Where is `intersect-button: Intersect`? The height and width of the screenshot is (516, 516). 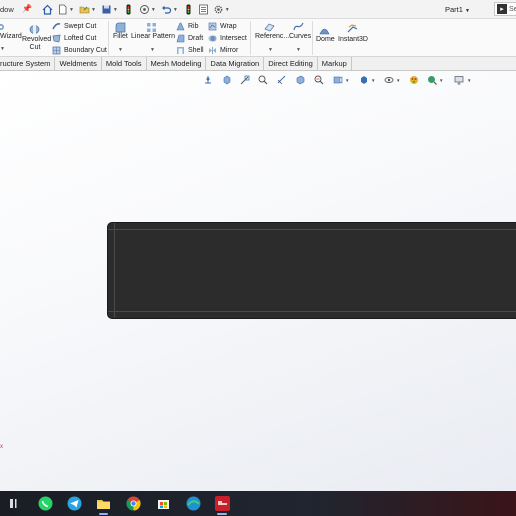
intersect-button: Intersect is located at coordinates (227, 38).